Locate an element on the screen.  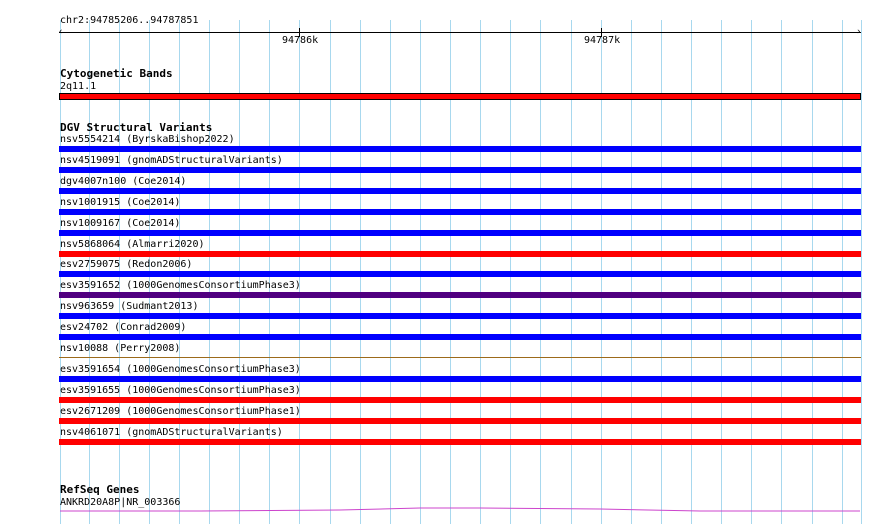
variant-label: nsv1001915 (Coe2014) is located at coordinates (120, 202).